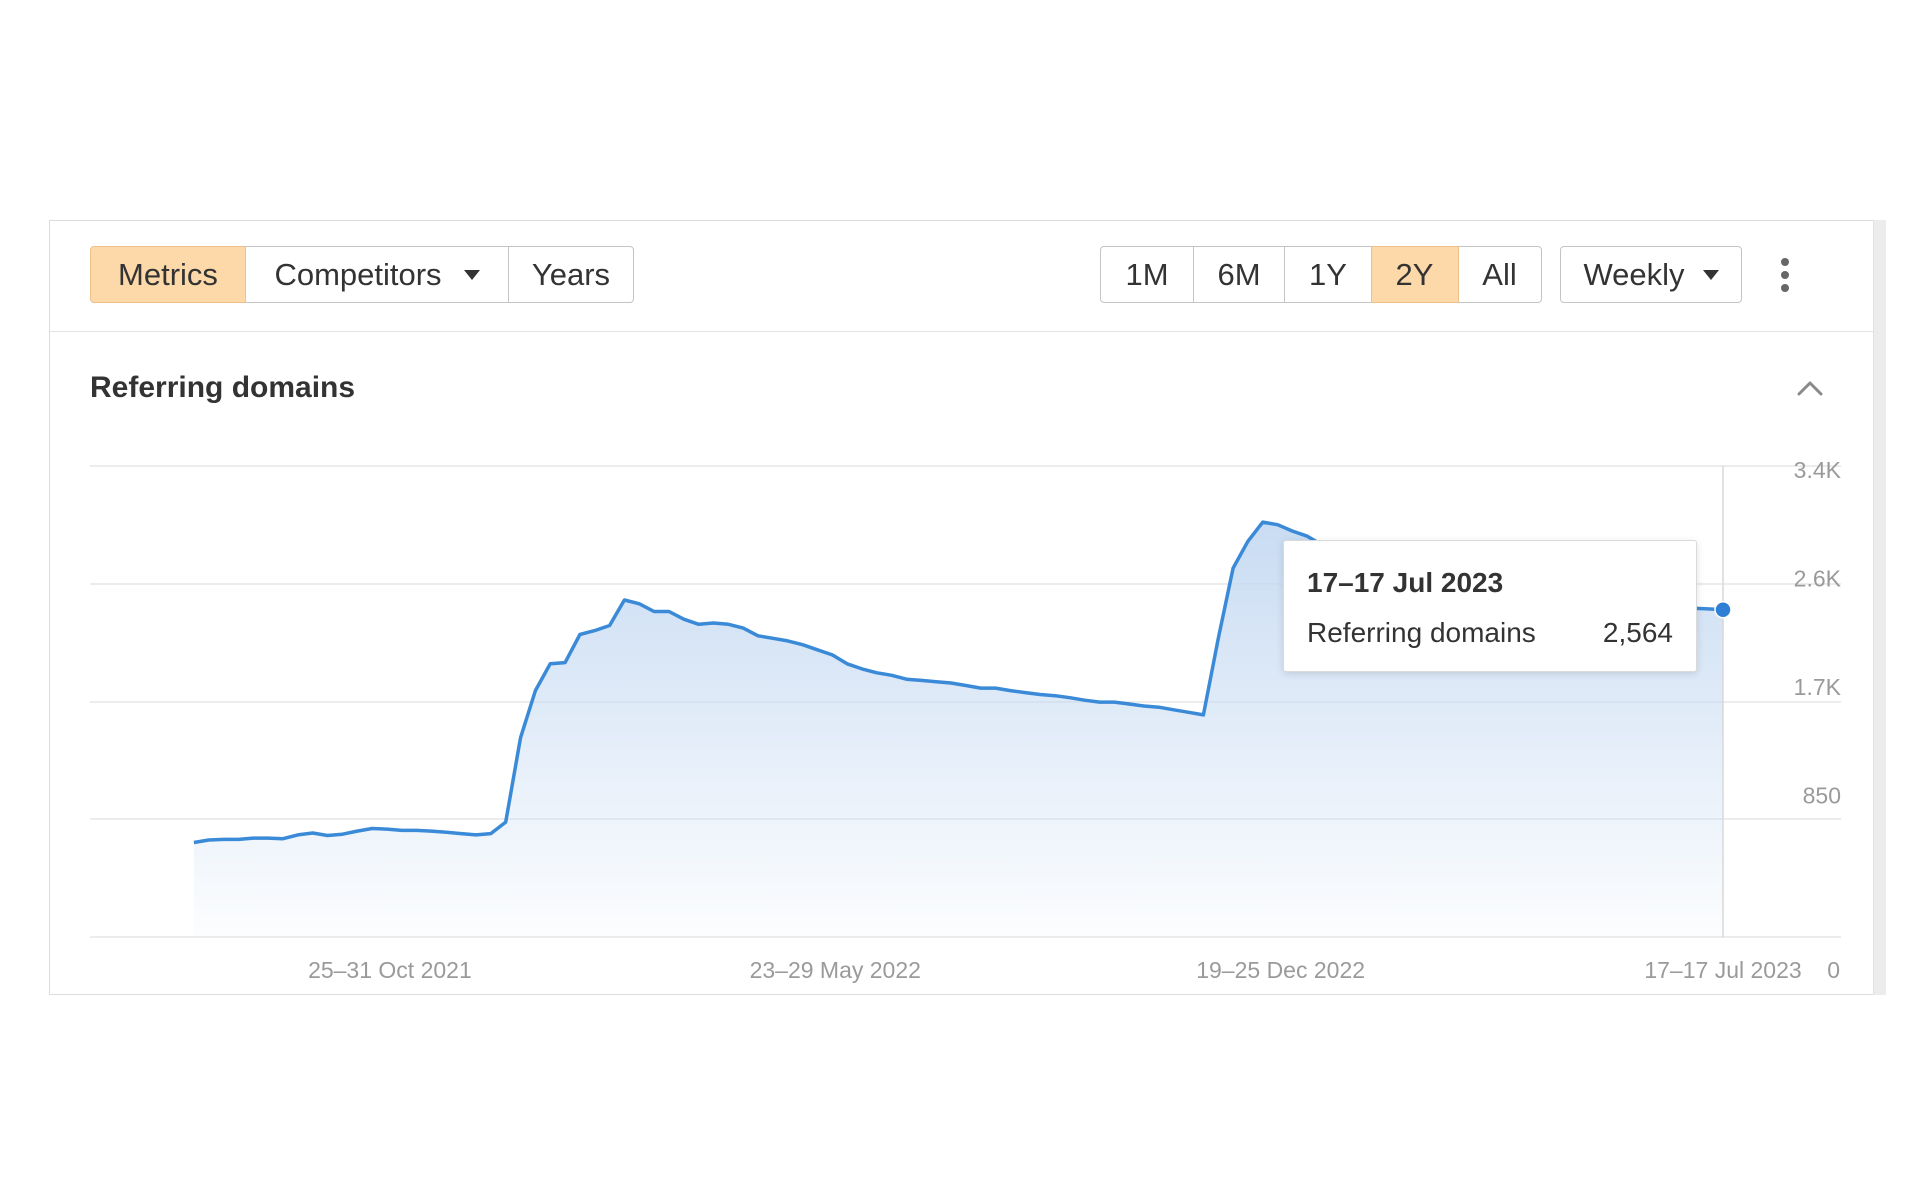  Describe the element at coordinates (1818, 579) in the screenshot. I see `y-tick-label: 2.6K` at that location.